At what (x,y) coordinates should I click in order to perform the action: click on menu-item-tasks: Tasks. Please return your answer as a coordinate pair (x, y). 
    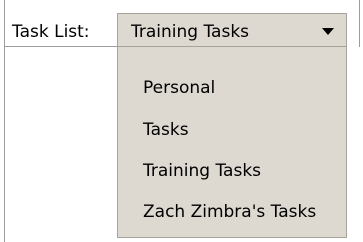
    Looking at the image, I should click on (166, 130).